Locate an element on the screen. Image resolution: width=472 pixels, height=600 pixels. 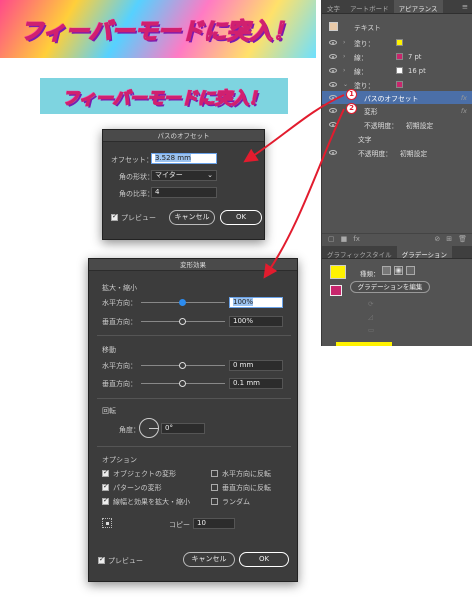
arrow-to-transform-dialog is located at coordinates (304, 193).